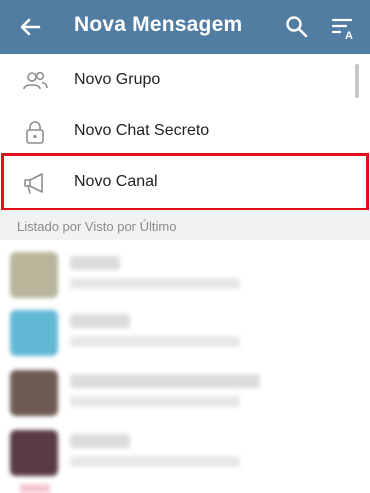  I want to click on lock-icon, so click(35, 132).